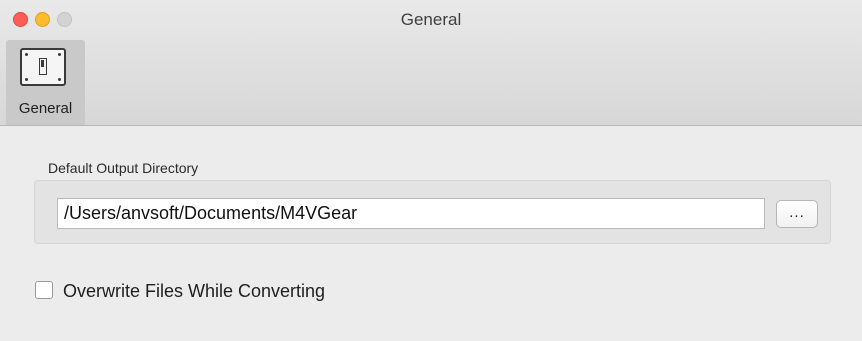  I want to click on window-title: General, so click(431, 19).